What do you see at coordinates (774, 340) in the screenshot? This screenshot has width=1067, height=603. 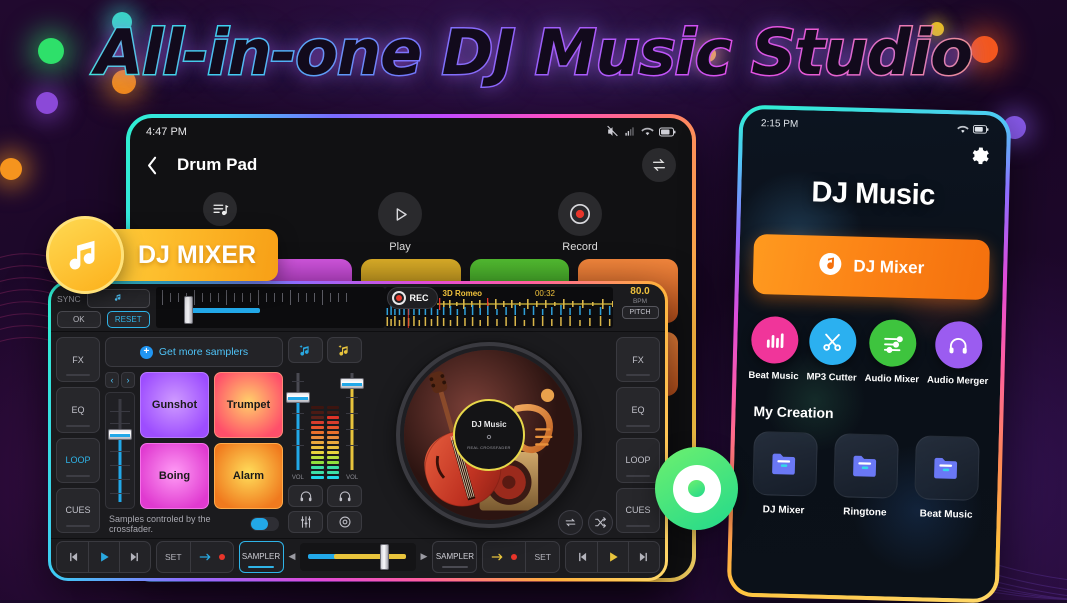 I see `bar-chart-icon` at bounding box center [774, 340].